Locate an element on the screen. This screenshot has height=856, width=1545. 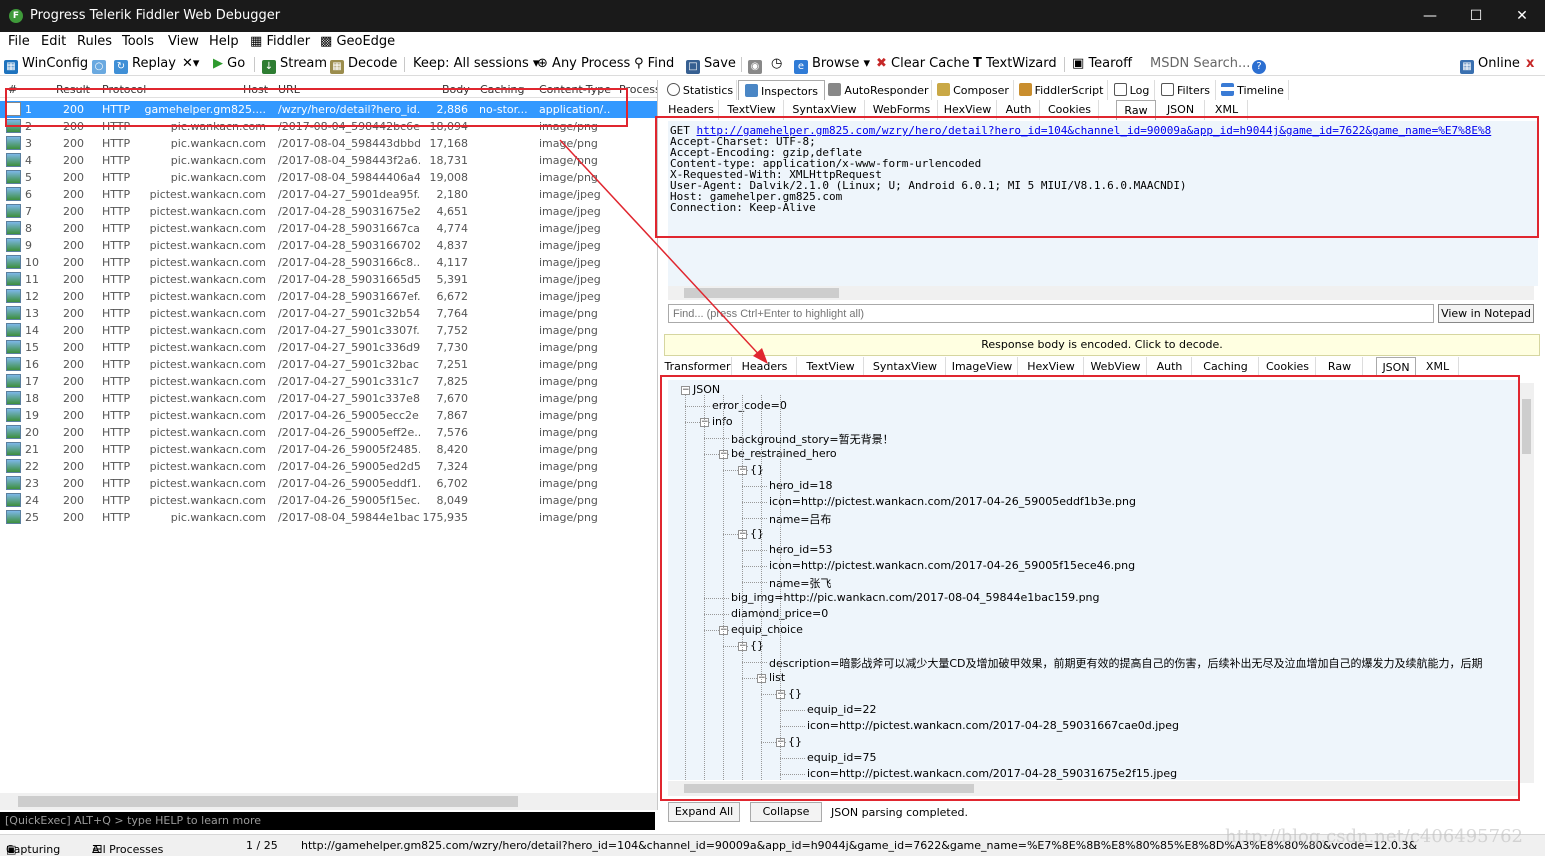
browse-button: e Browse ▾ is located at coordinates (832, 65).